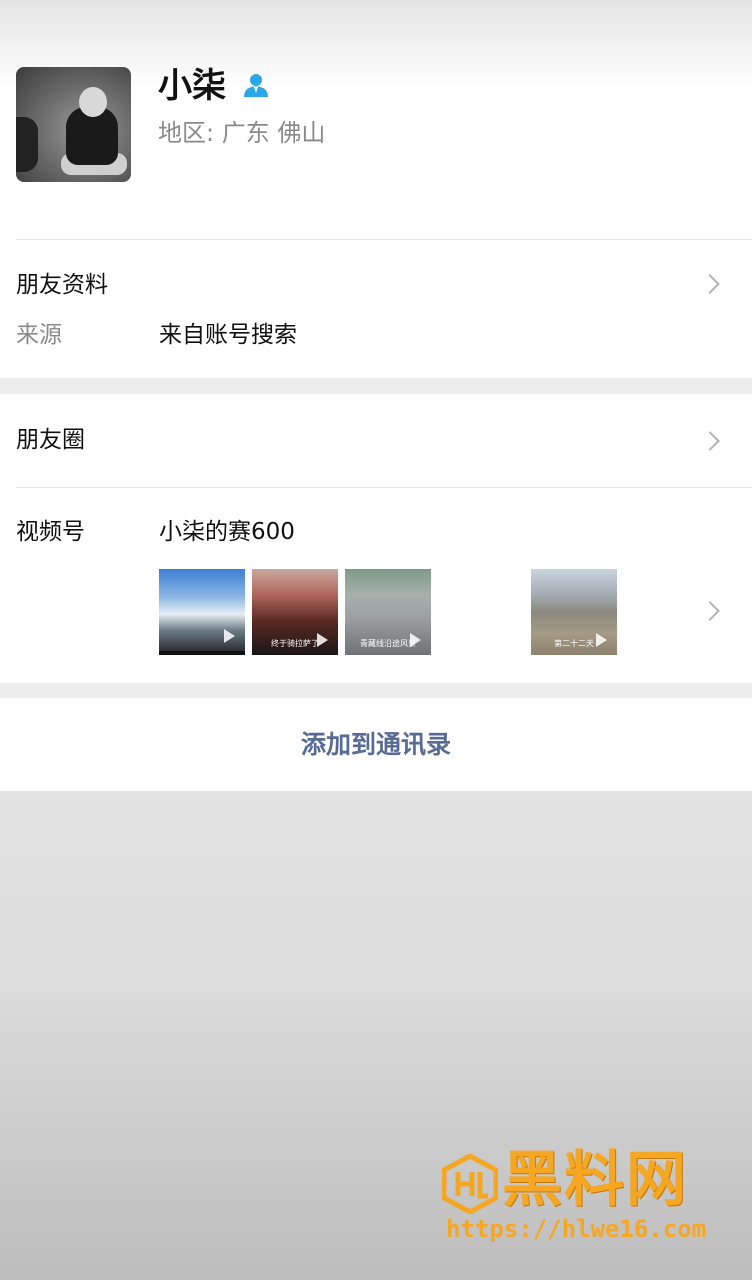 Image resolution: width=752 pixels, height=1280 pixels. What do you see at coordinates (388, 612) in the screenshot?
I see `channel-video-thumbnail: 青藏线沿途风景` at bounding box center [388, 612].